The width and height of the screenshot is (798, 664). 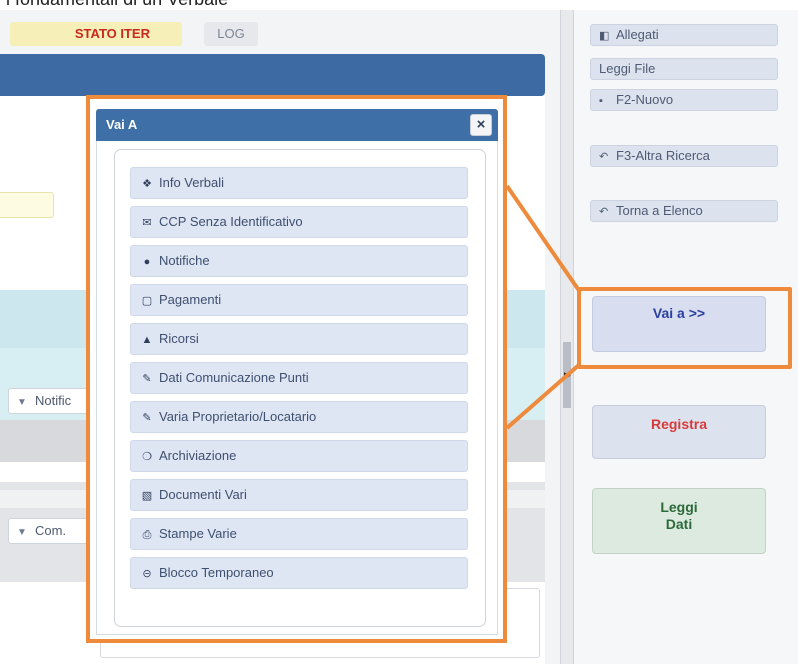 What do you see at coordinates (679, 524) in the screenshot?
I see `leggi-dati-label-line2: Dati` at bounding box center [679, 524].